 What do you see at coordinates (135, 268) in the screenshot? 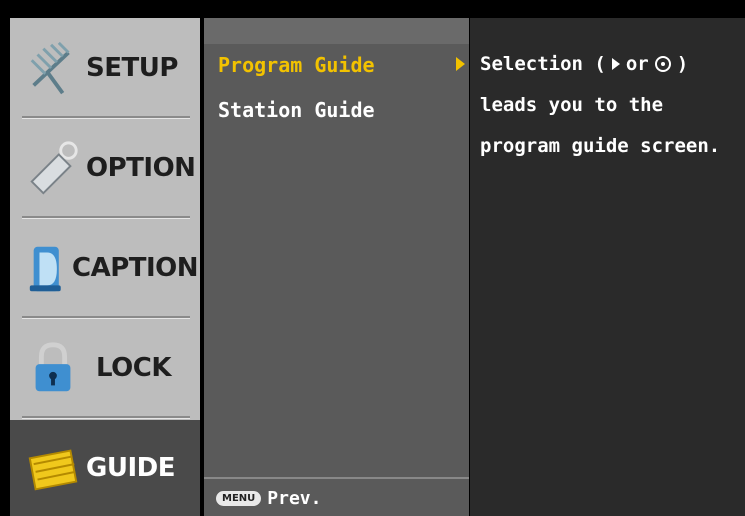
I see `menu-label-caption: CAPTION` at bounding box center [135, 268].